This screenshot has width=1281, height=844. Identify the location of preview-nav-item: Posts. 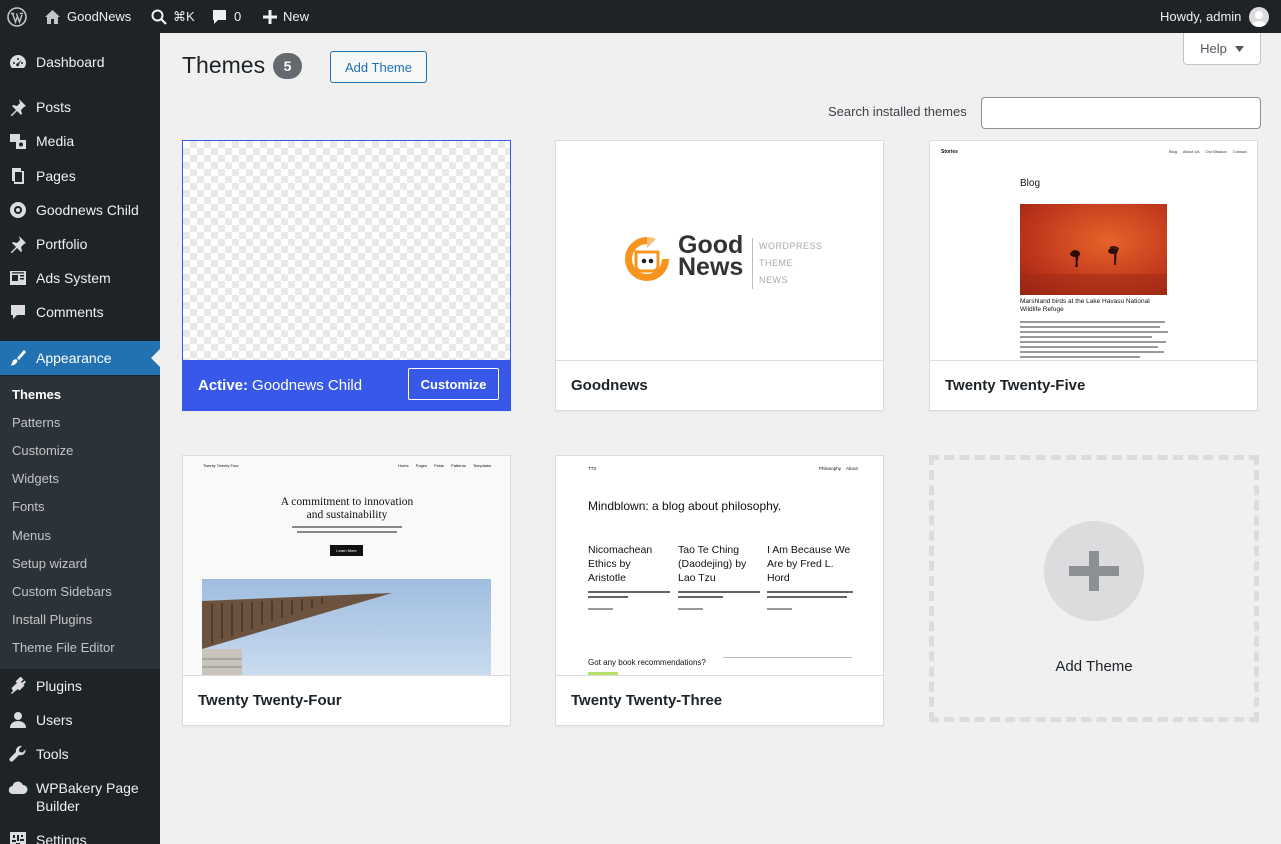
(439, 465).